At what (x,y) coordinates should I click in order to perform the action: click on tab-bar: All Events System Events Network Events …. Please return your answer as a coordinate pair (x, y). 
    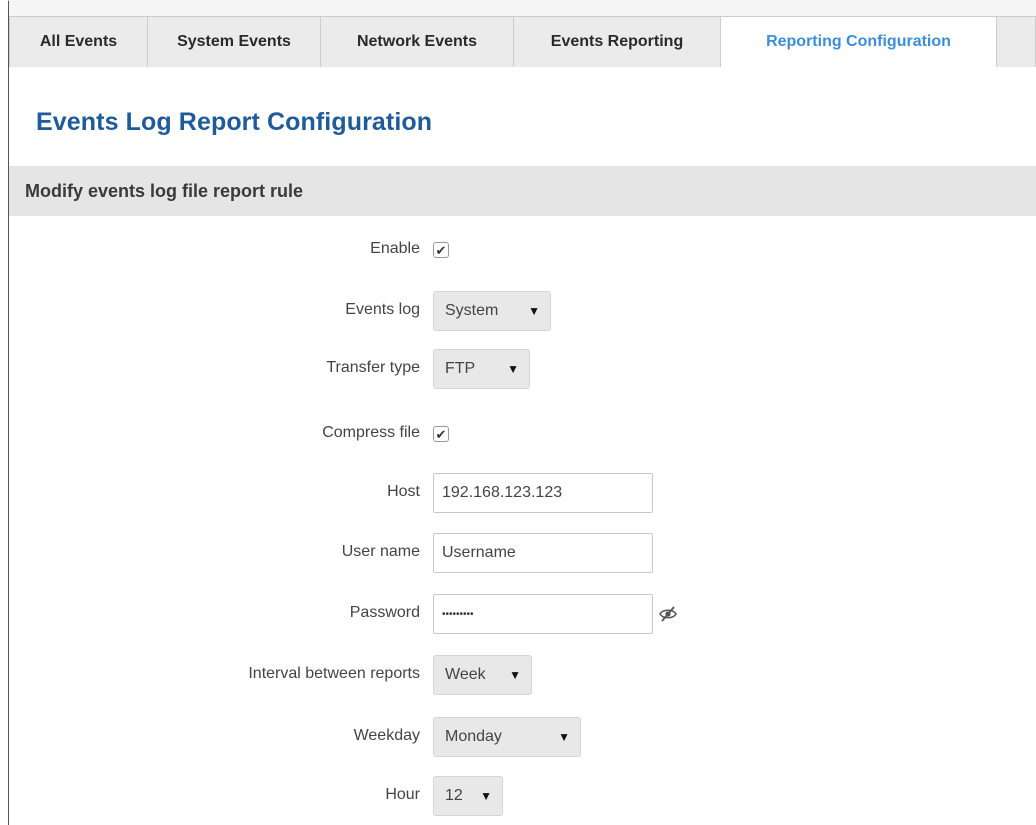
    Looking at the image, I should click on (522, 33).